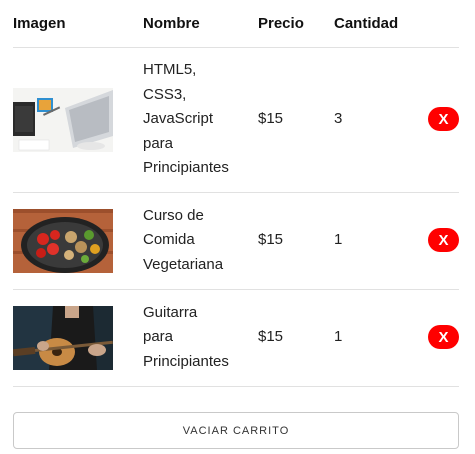 This screenshot has height=454, width=475. I want to click on item-name-cell: Guitarra para Principiantes, so click(200, 338).